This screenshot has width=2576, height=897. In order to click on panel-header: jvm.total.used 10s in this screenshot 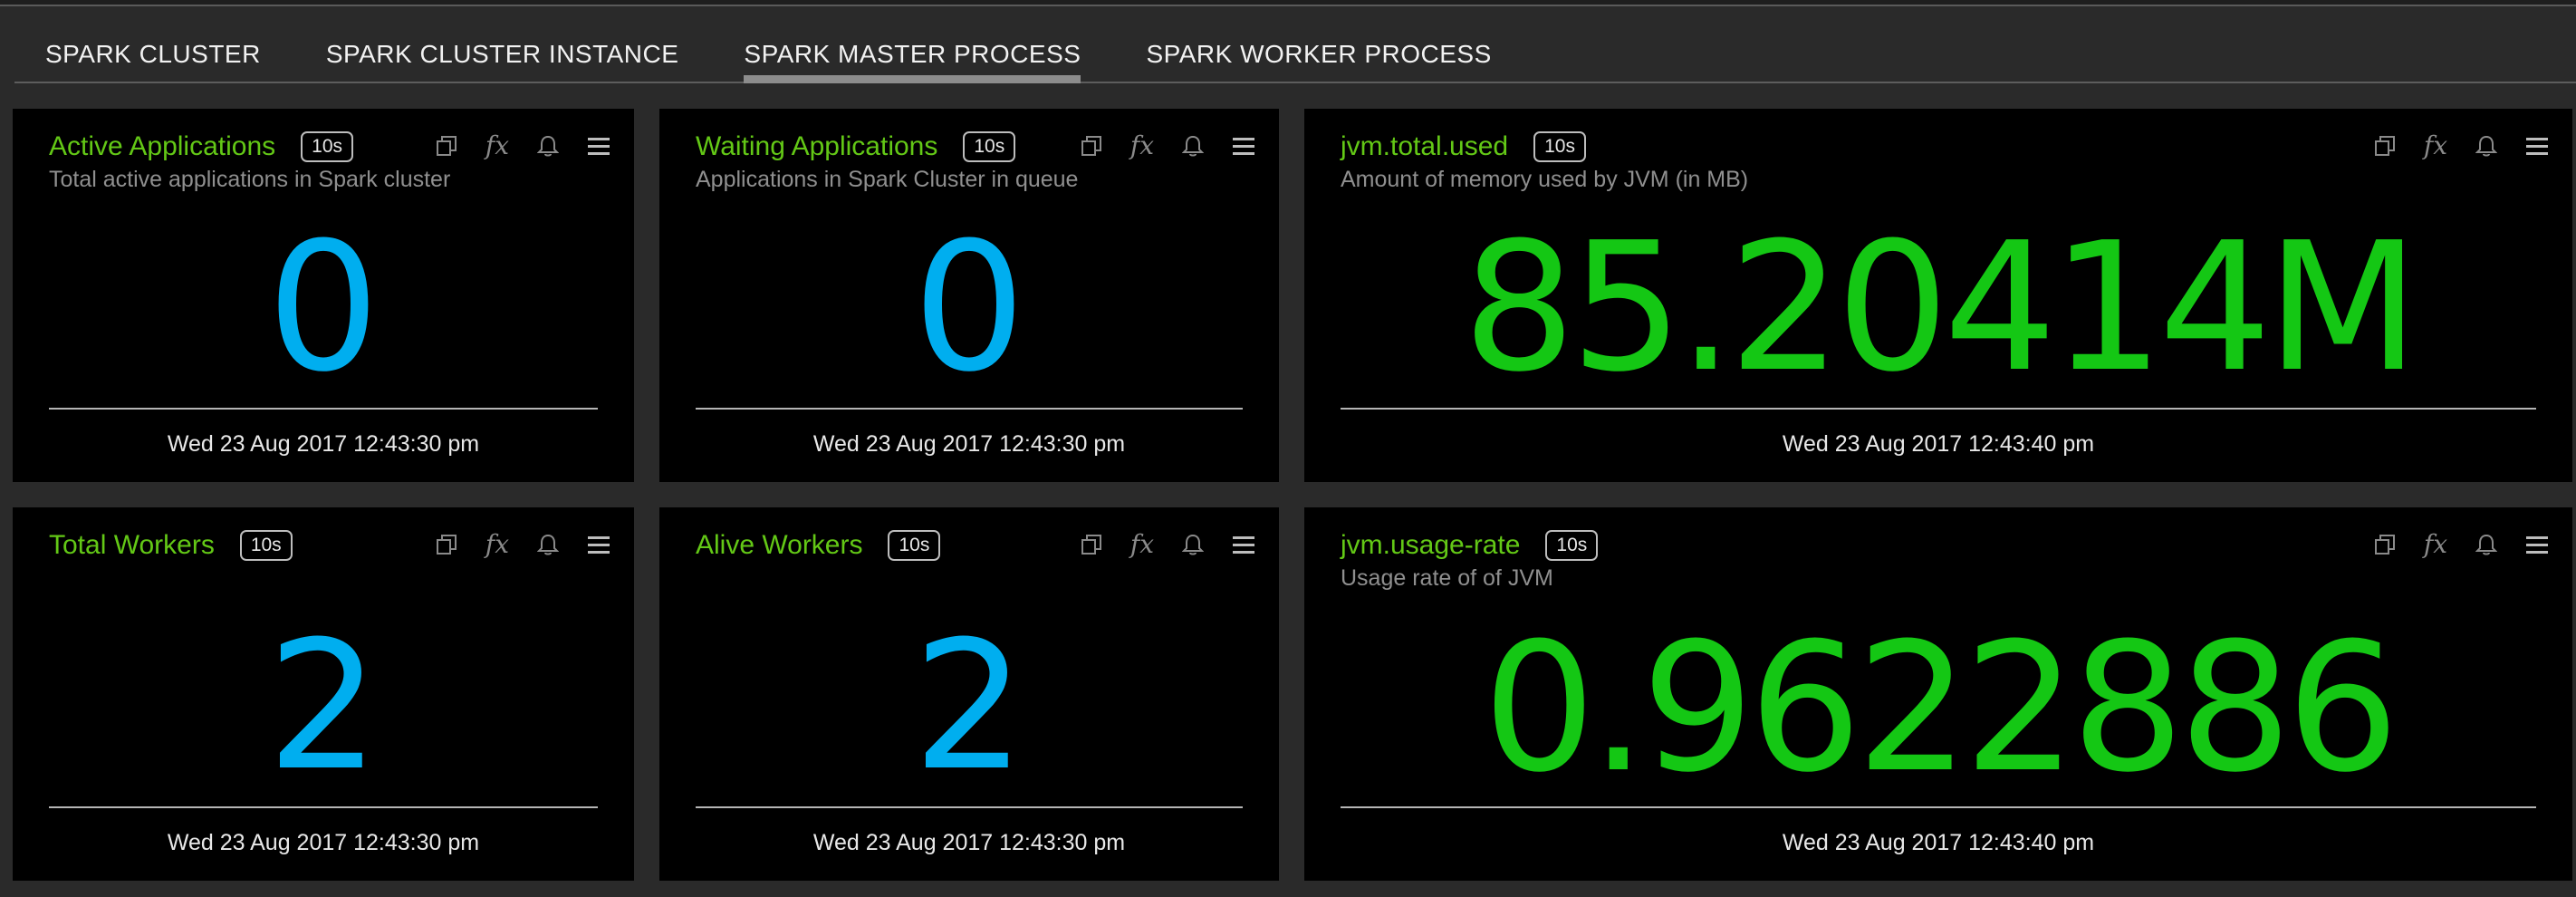, I will do `click(1463, 147)`.